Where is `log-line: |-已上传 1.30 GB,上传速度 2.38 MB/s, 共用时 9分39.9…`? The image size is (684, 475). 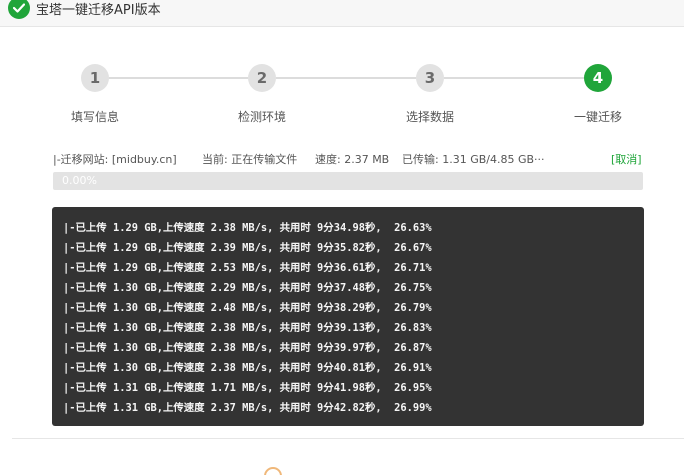
log-line: |-已上传 1.30 GB,上传速度 2.38 MB/s, 共用时 9分39.9… is located at coordinates (247, 348).